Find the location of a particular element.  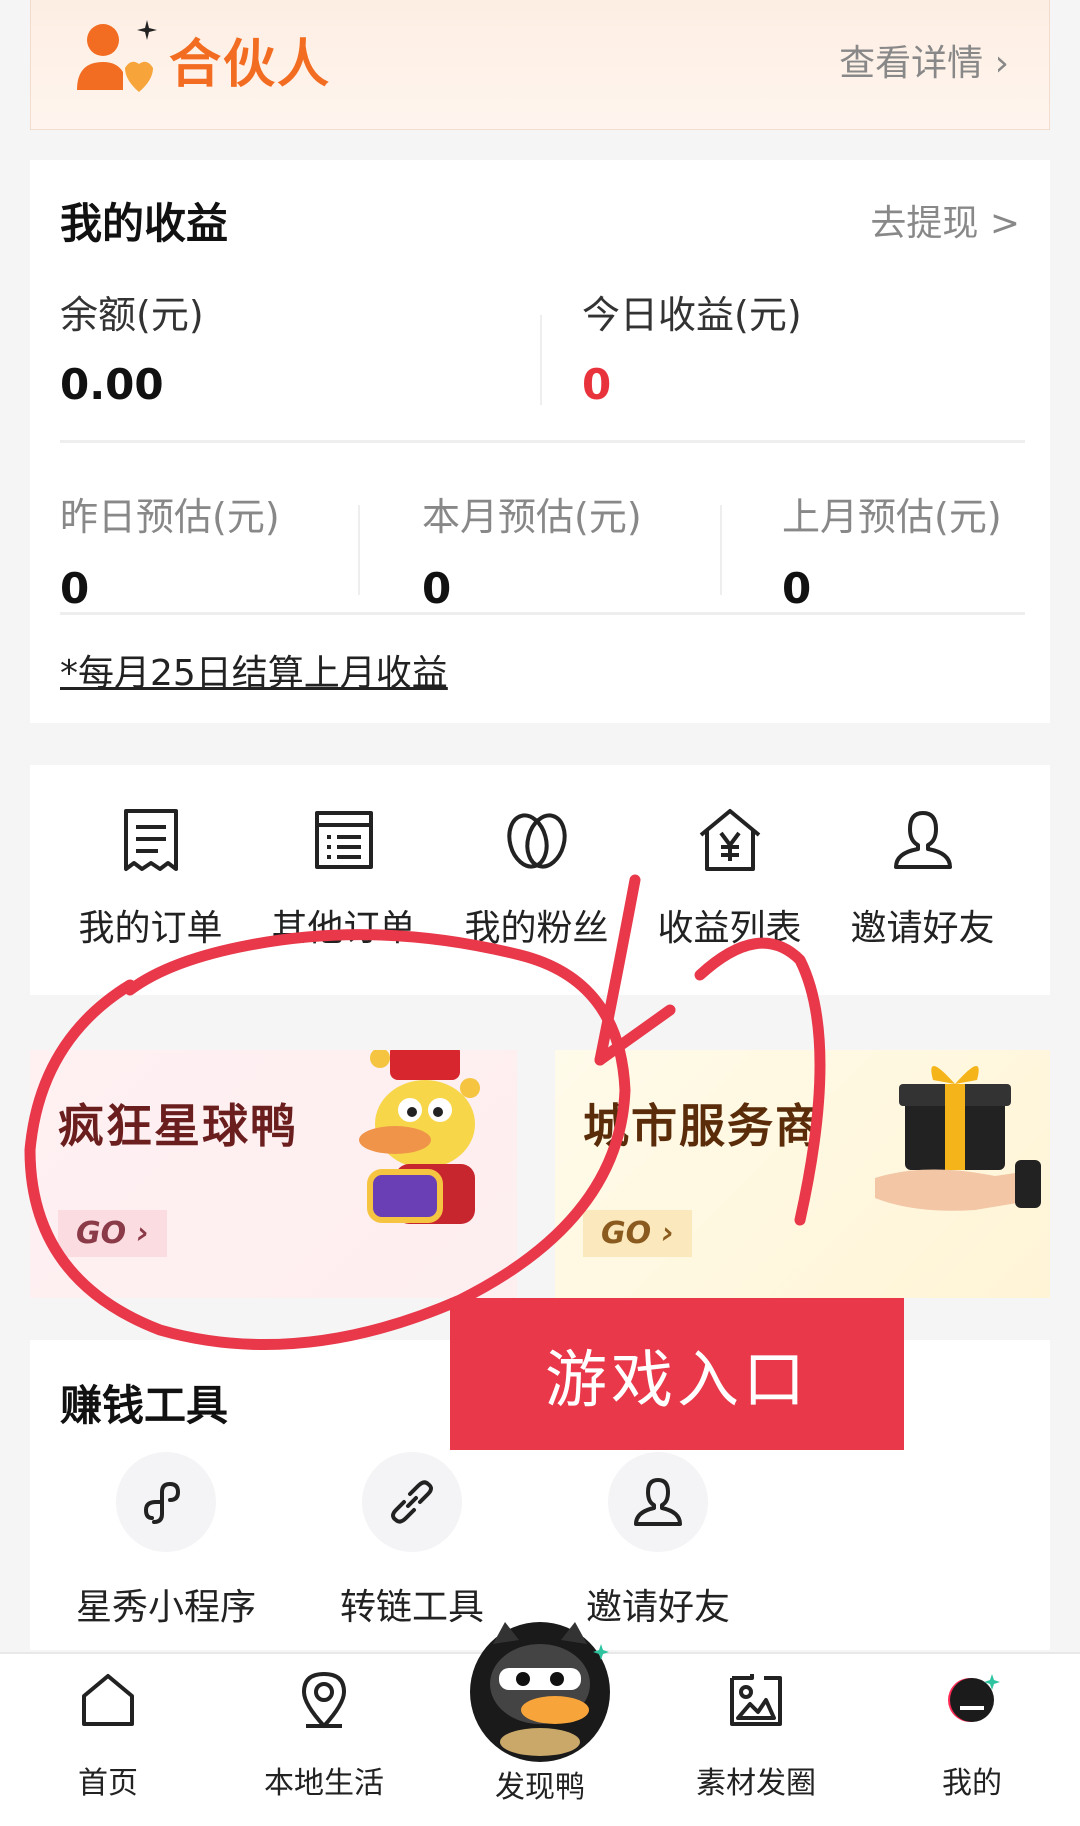

xingxiu-miniprogram-tool: 星秀小程序 is located at coordinates (166, 1541).